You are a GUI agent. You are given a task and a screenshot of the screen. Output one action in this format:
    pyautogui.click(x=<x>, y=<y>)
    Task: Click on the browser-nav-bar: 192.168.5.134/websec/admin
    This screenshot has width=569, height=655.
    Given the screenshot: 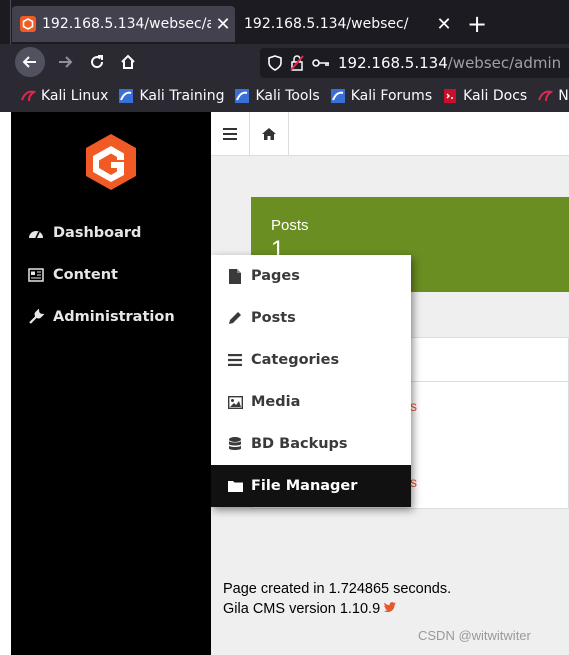 What is the action you would take?
    pyautogui.click(x=284, y=62)
    